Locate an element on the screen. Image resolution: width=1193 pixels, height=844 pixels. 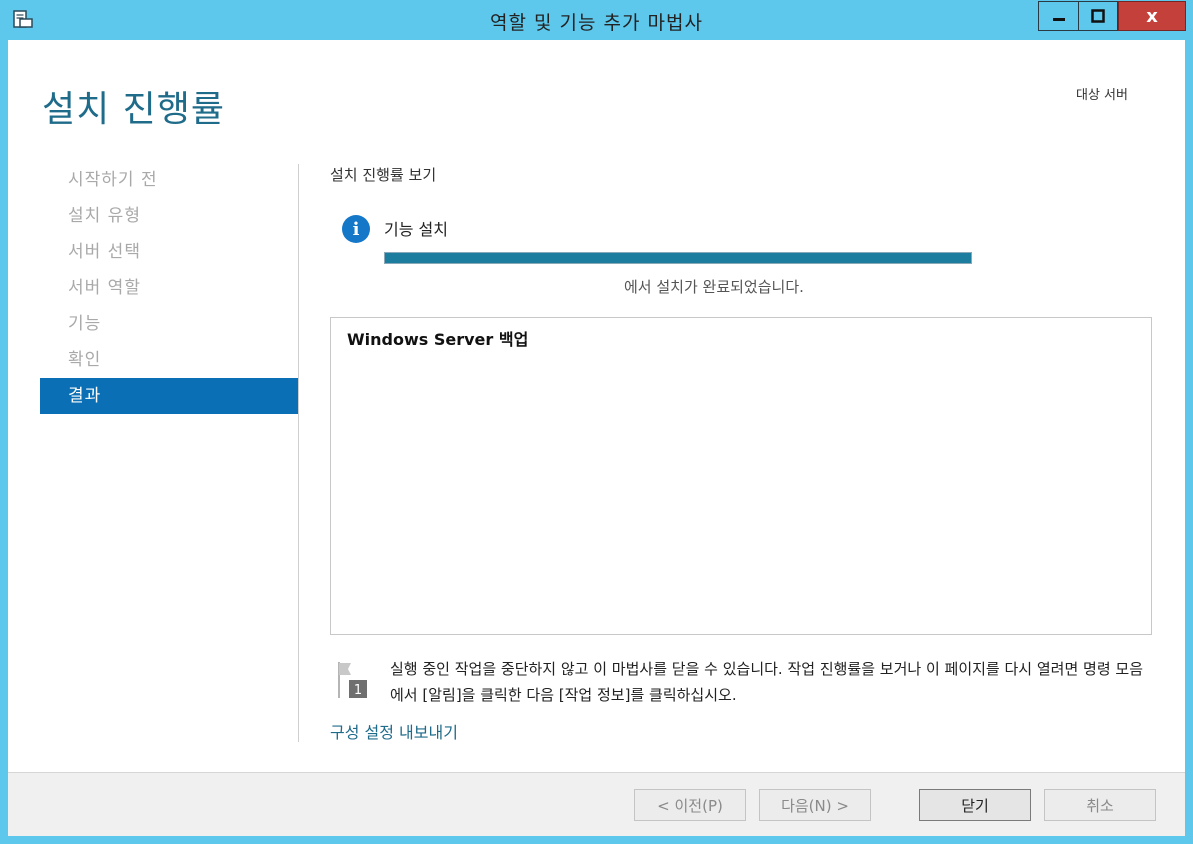
close-window-button: x is located at coordinates (1152, 16).